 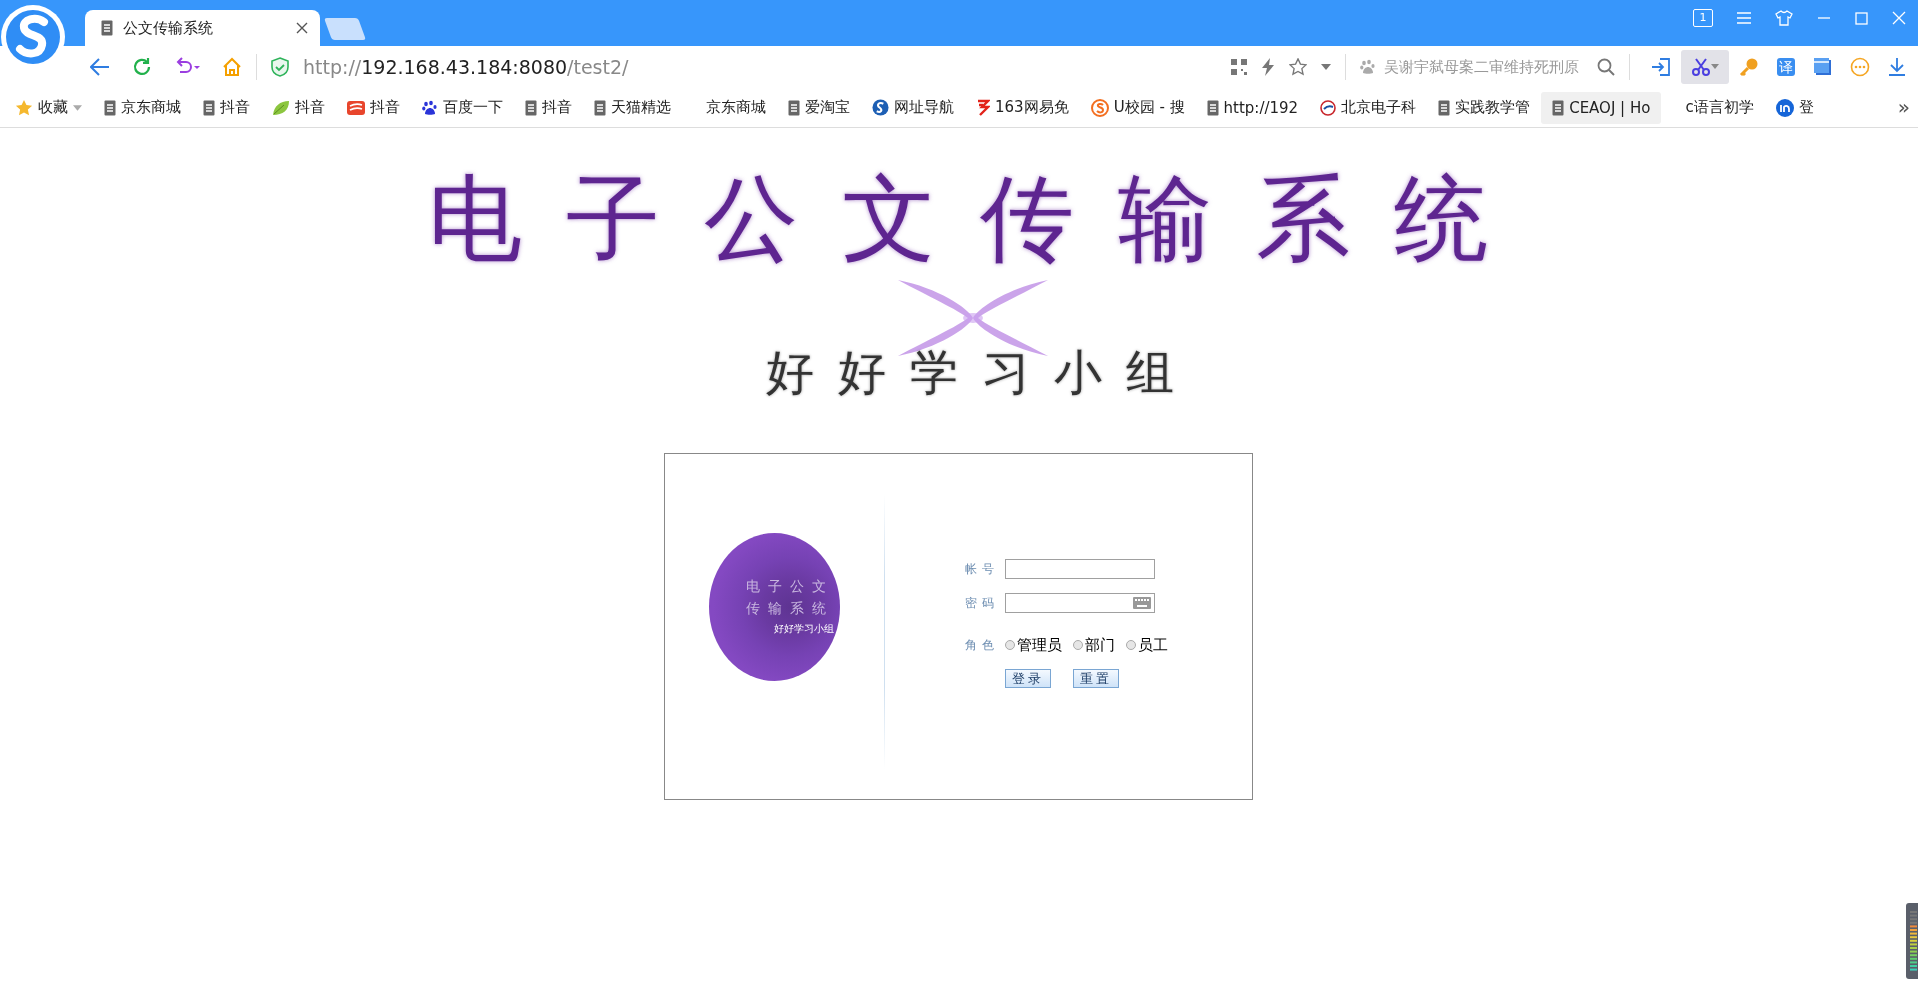 I want to click on sign-in-icon, so click(x=1661, y=67).